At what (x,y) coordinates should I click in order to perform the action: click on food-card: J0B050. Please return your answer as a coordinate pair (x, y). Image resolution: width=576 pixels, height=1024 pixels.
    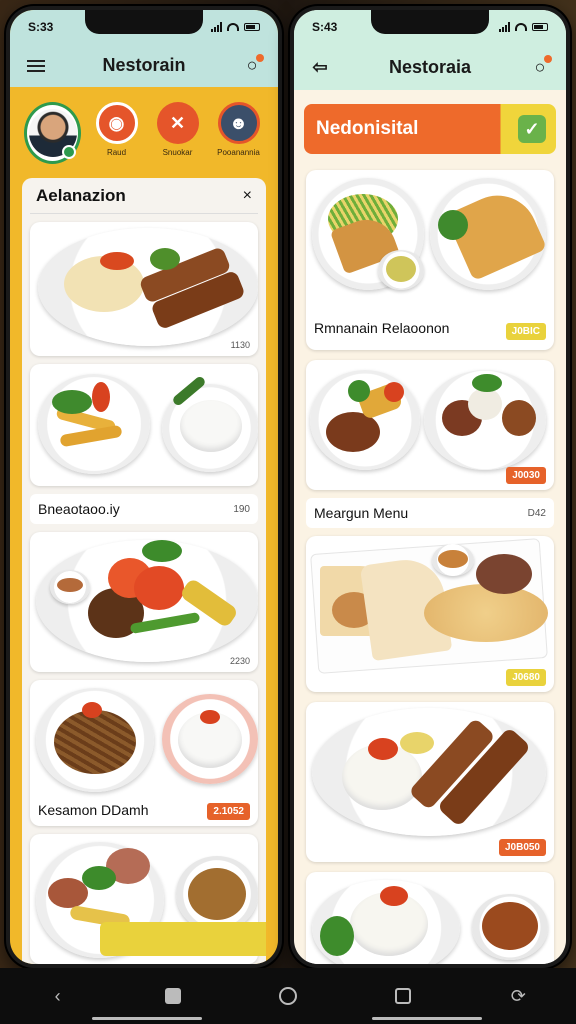
    Looking at the image, I should click on (430, 782).